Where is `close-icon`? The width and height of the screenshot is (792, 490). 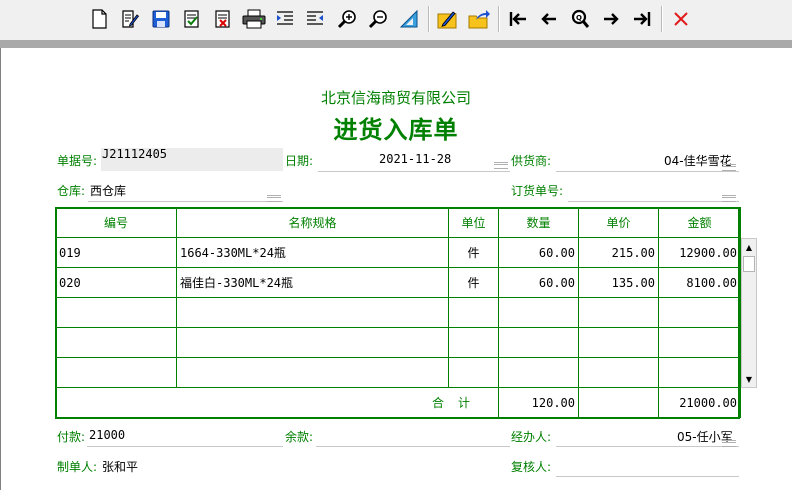 close-icon is located at coordinates (681, 19).